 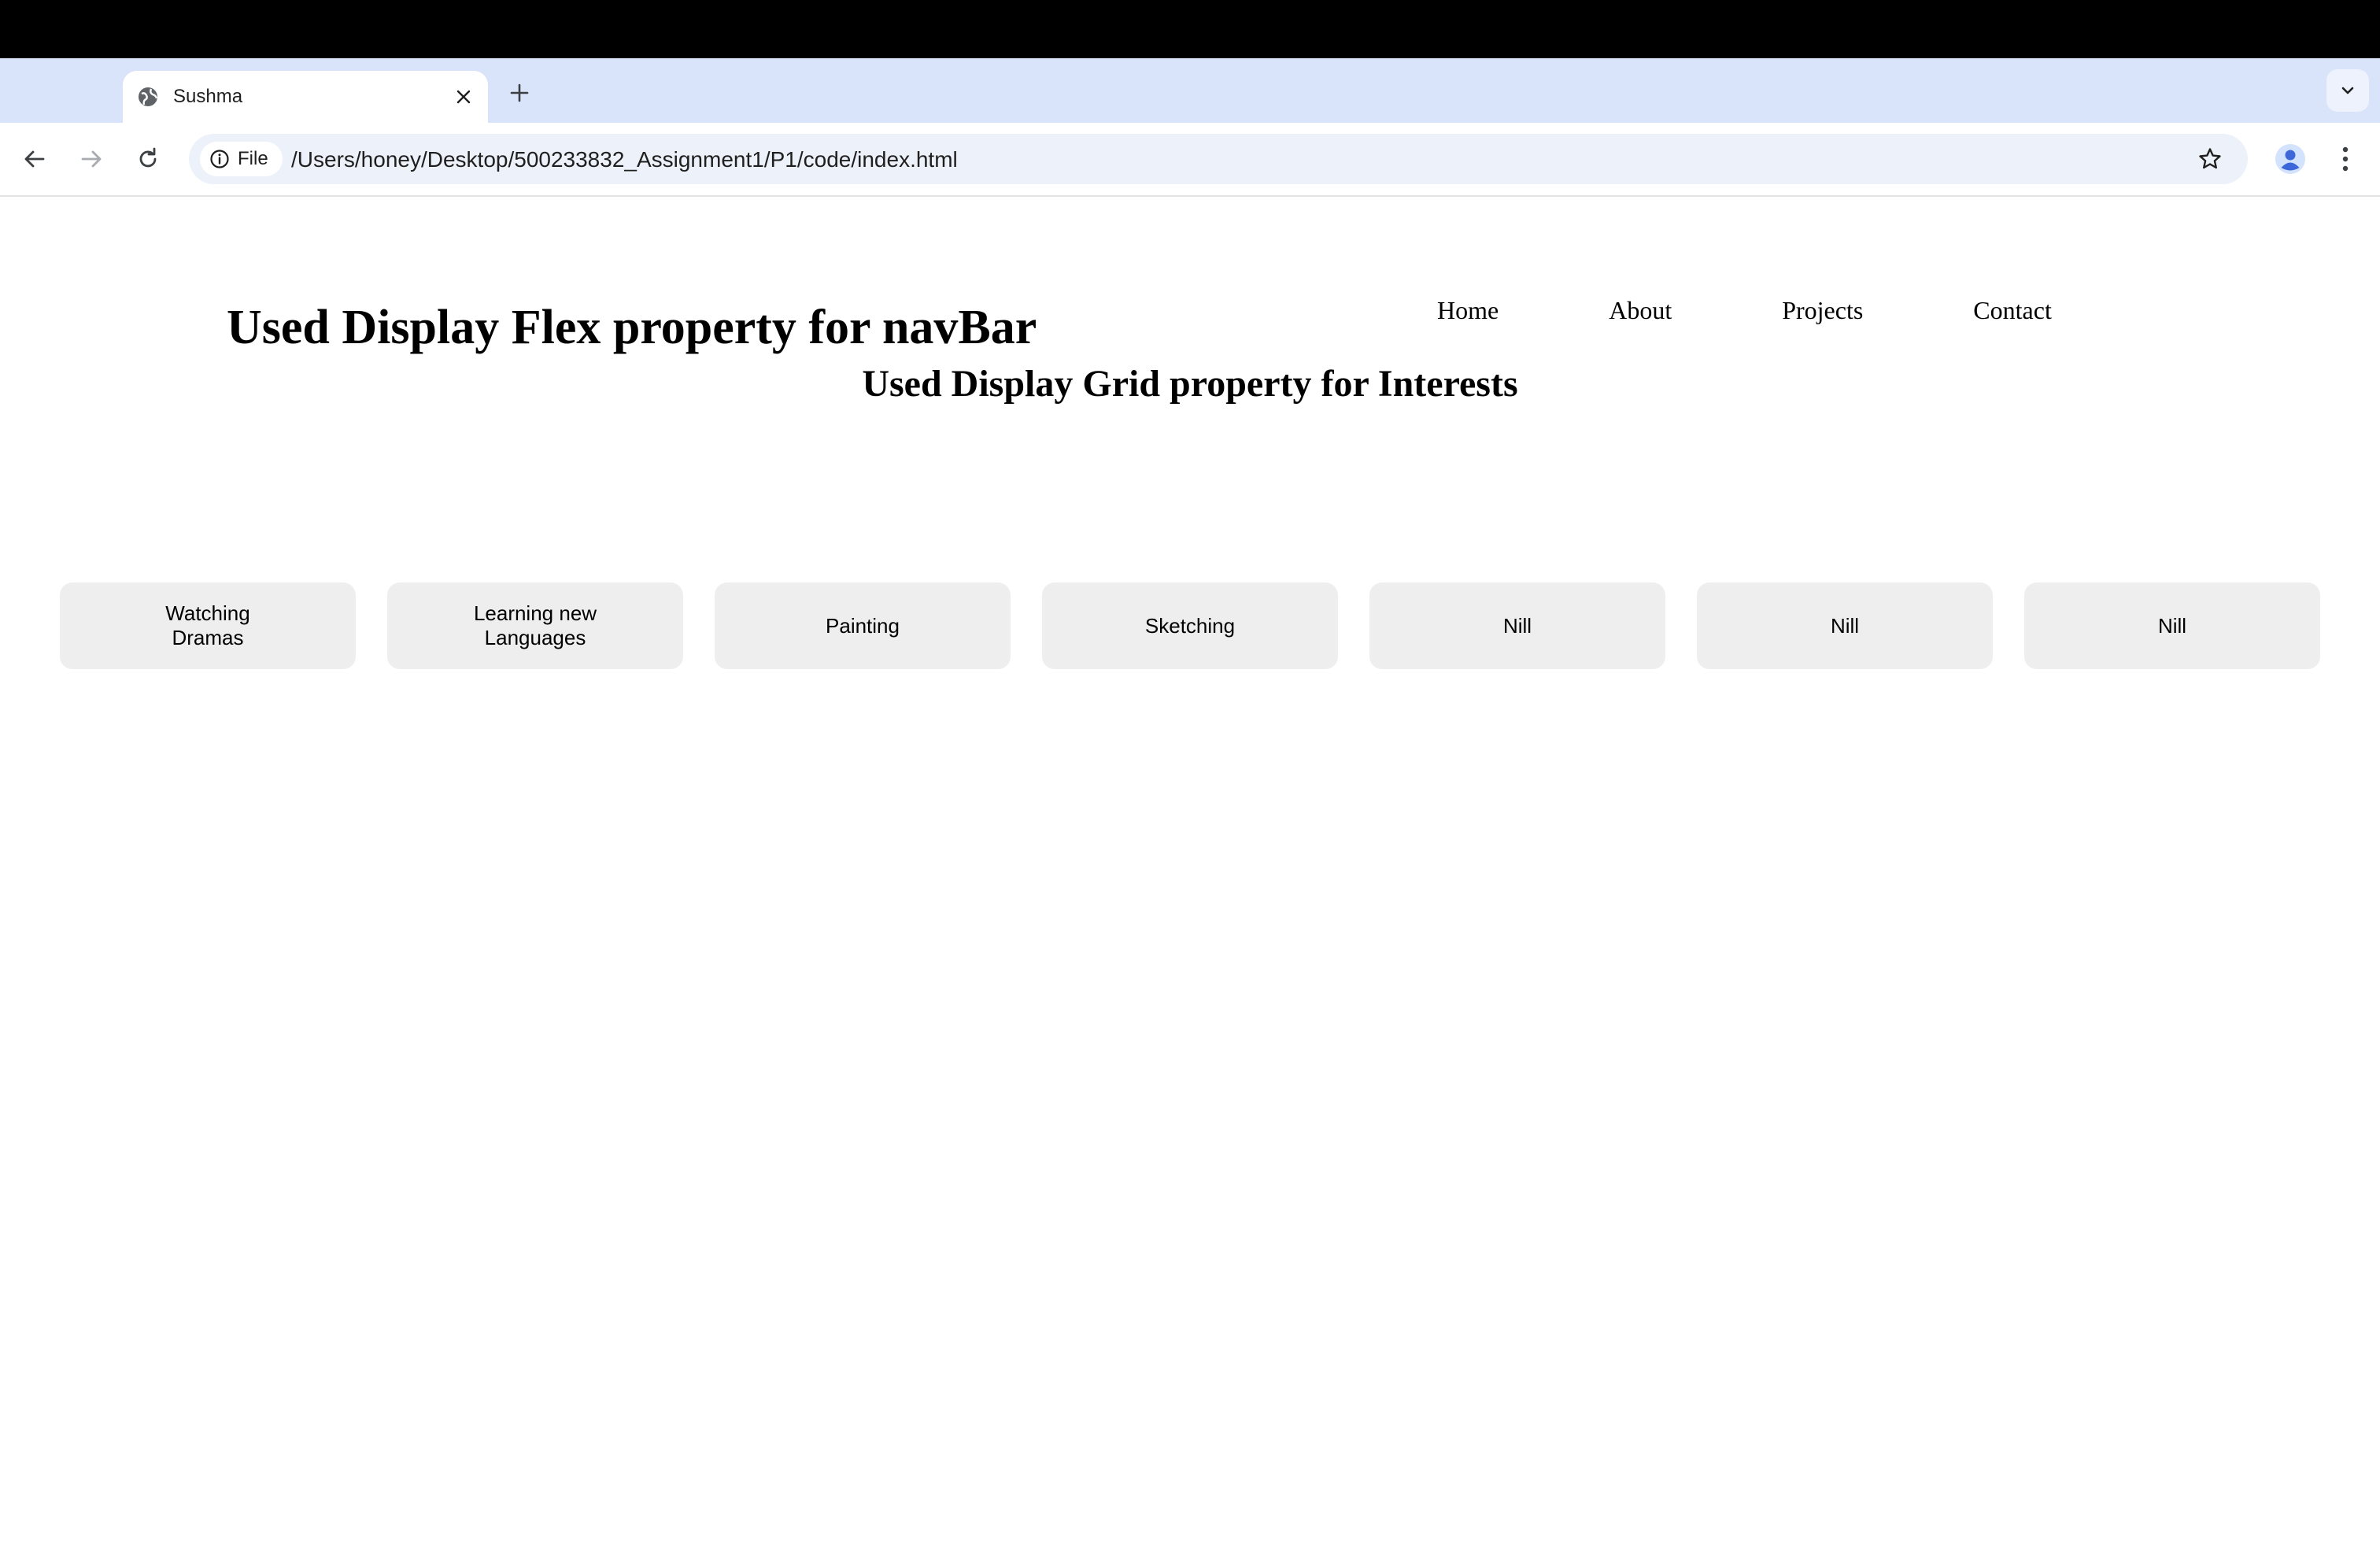 I want to click on reload-icon, so click(x=148, y=157).